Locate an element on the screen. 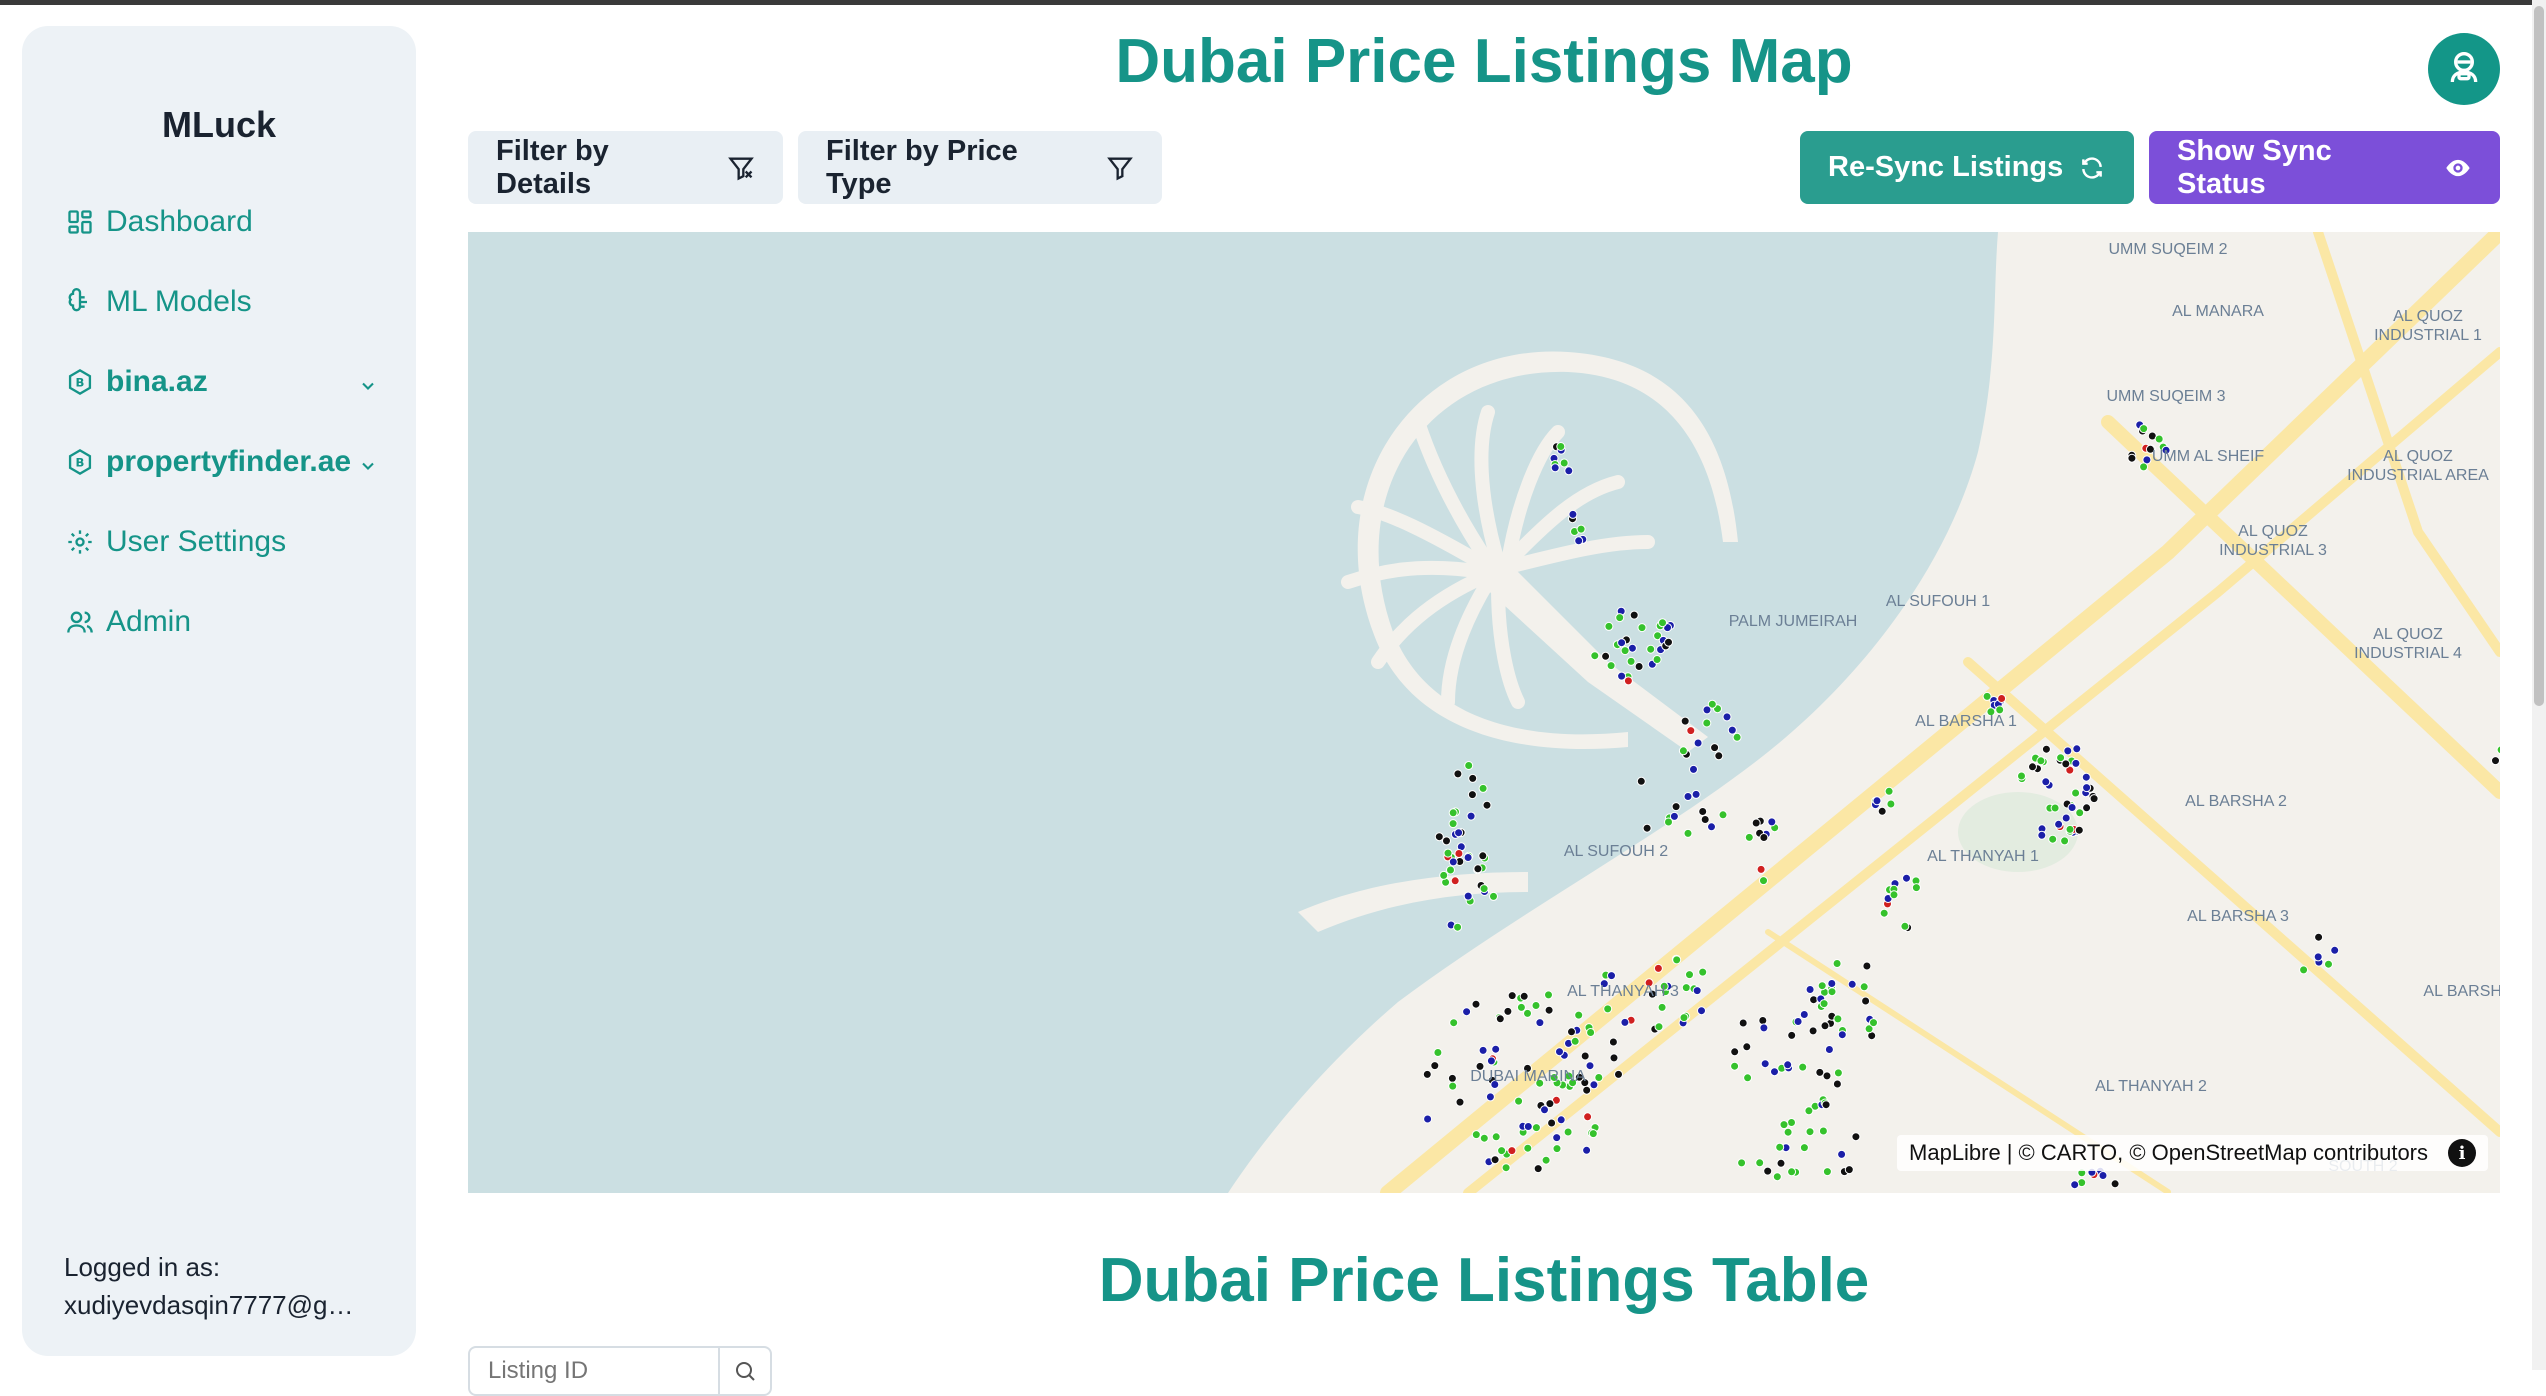 This screenshot has height=1396, width=2546. info-icon: i is located at coordinates (2462, 1153).